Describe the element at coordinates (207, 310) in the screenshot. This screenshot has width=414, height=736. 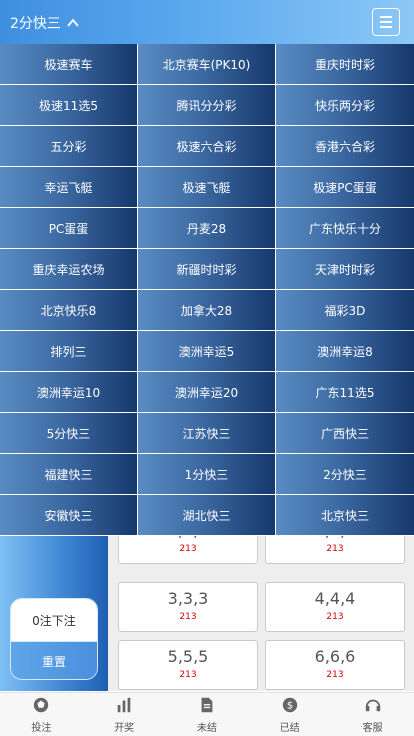
I see `game-item: 加拿大28` at that location.